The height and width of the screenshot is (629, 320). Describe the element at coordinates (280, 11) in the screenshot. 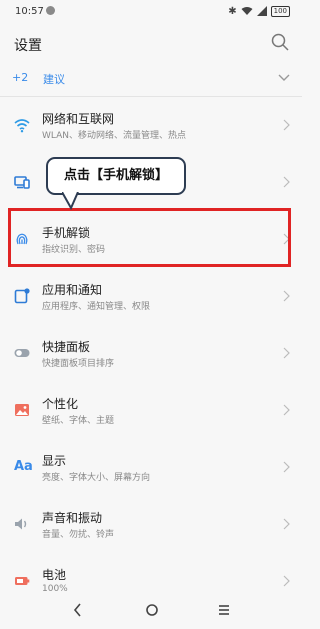

I see `battery-status: 100` at that location.